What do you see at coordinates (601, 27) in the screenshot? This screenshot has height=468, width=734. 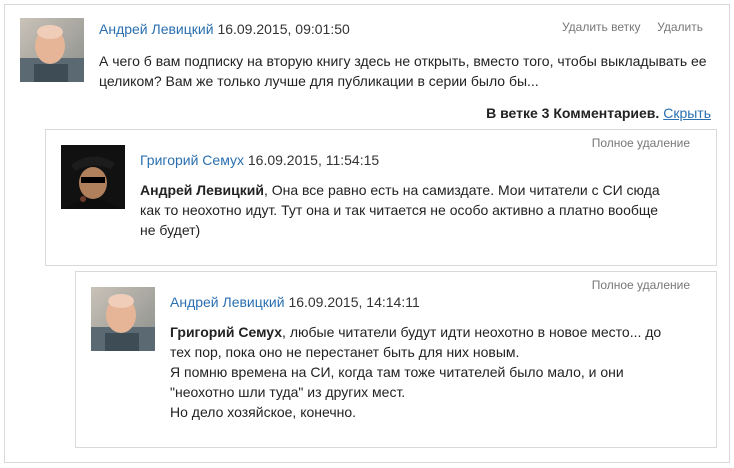 I see `delete-thread-button: Удалить ветку` at bounding box center [601, 27].